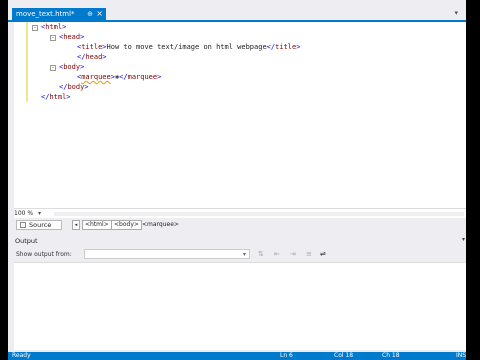 This screenshot has height=360, width=480. What do you see at coordinates (72, 67) in the screenshot?
I see `code-line-5: <body>` at bounding box center [72, 67].